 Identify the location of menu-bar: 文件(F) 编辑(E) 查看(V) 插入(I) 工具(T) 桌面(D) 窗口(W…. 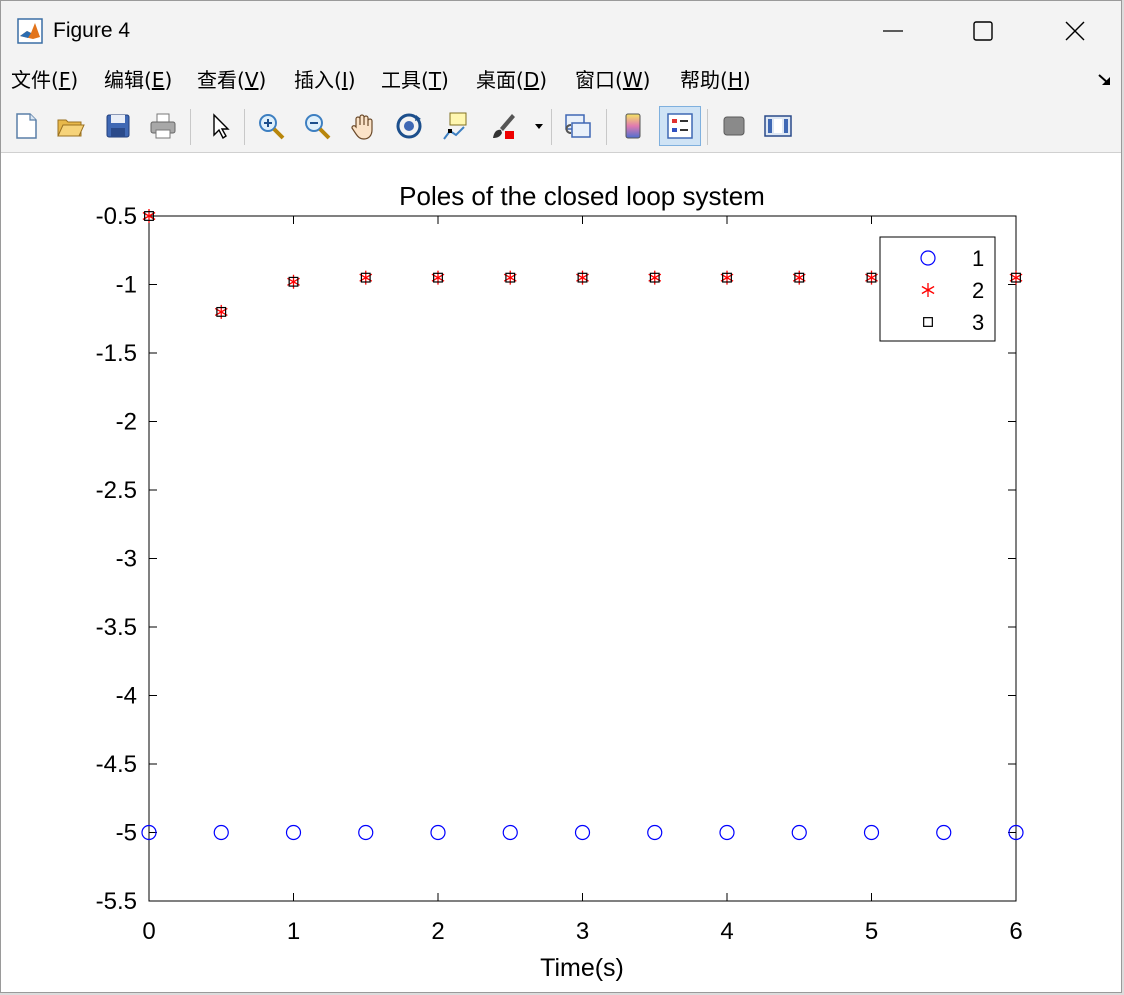
(561, 81).